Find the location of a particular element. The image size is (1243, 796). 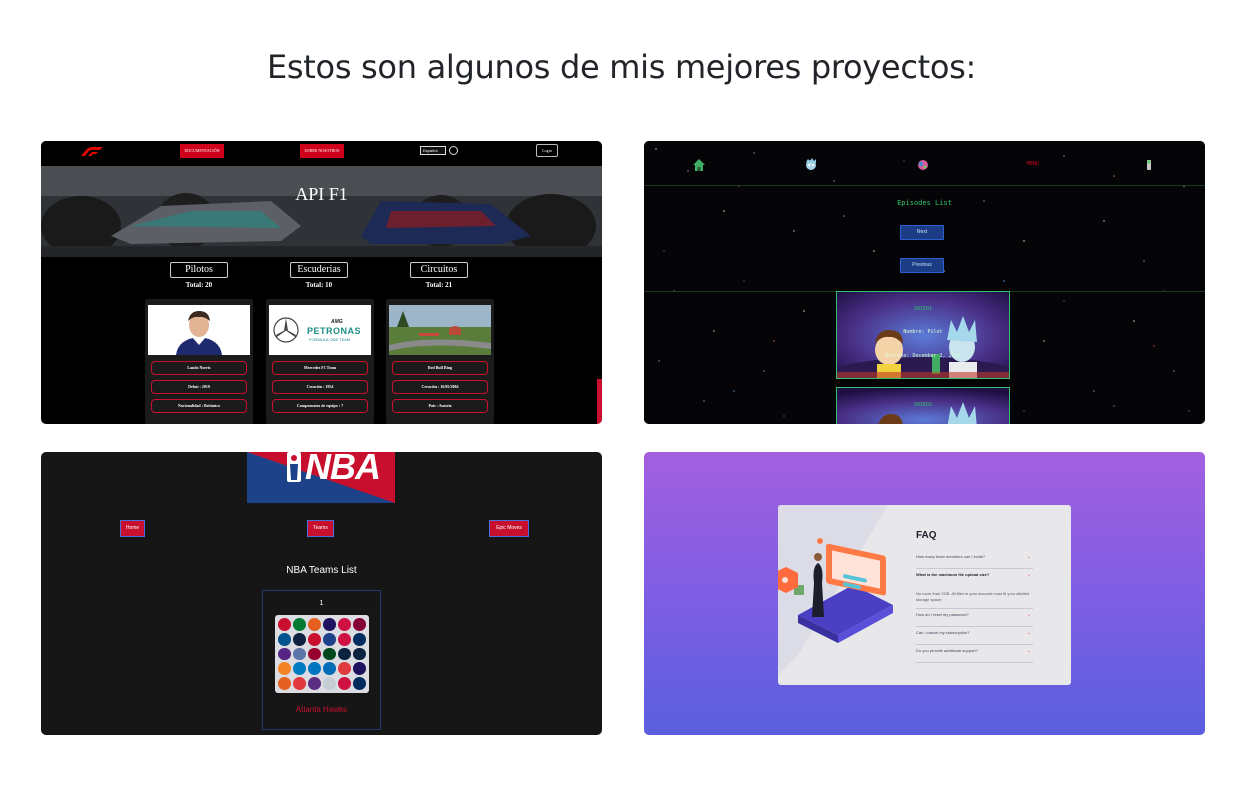

episode-card: S01E02 is located at coordinates (923, 405).